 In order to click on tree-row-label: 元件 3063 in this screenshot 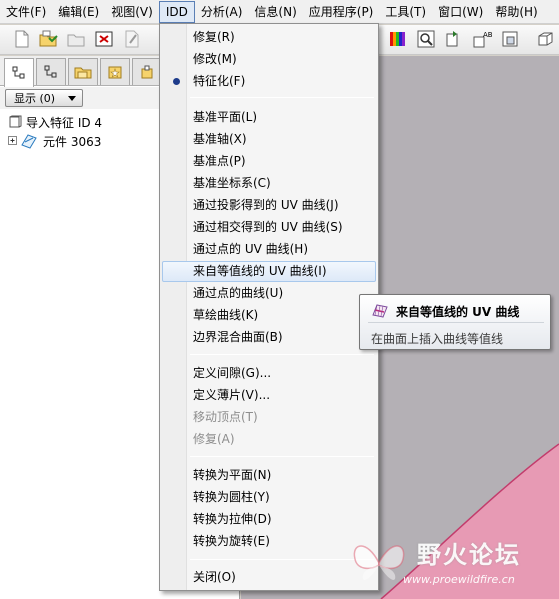, I will do `click(72, 141)`.